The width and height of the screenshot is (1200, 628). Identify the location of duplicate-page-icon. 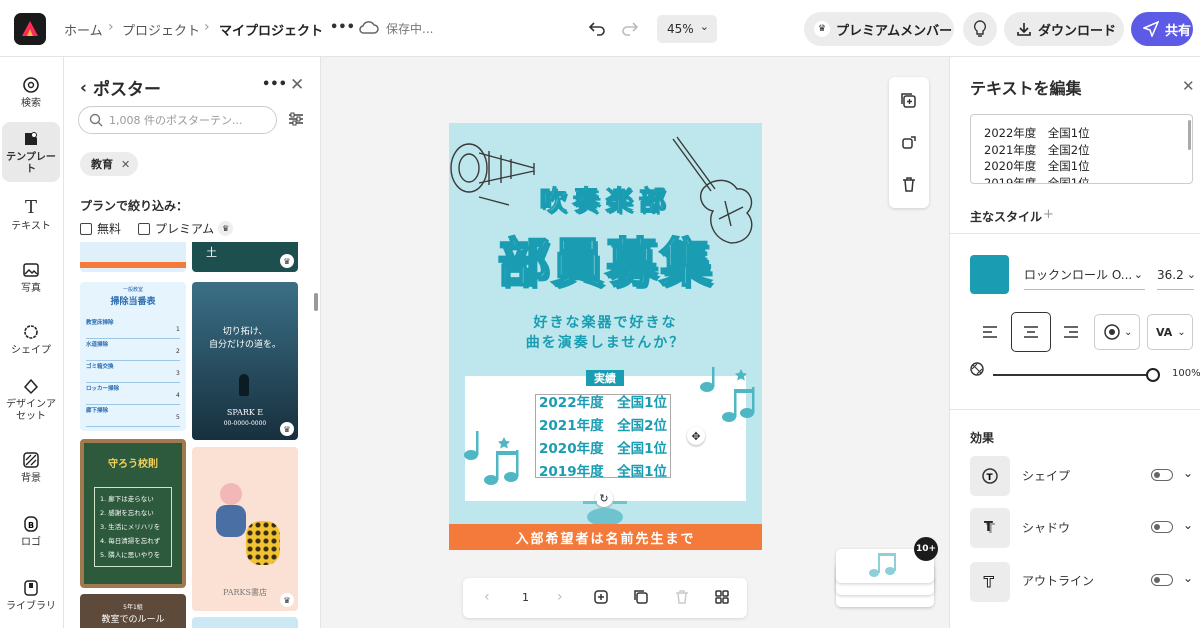
(641, 599).